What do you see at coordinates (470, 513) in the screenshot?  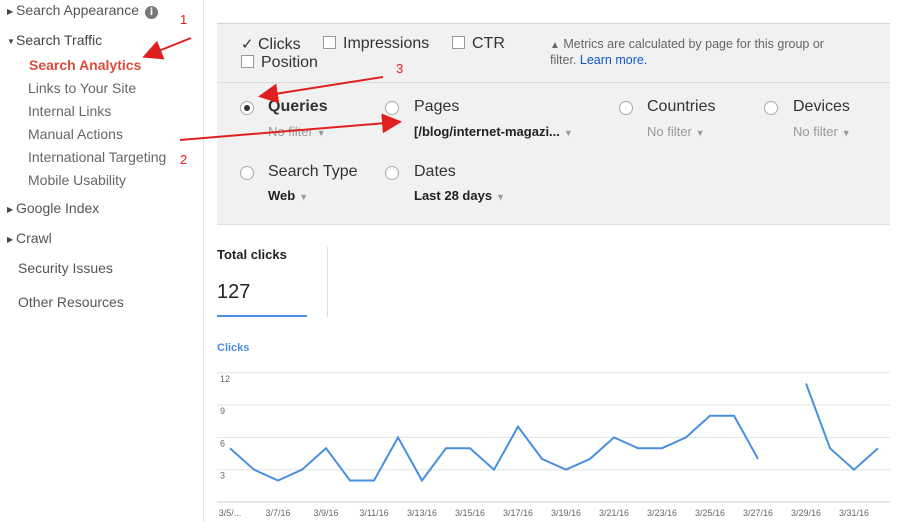 I see `x-tick-label: 3/15/16` at bounding box center [470, 513].